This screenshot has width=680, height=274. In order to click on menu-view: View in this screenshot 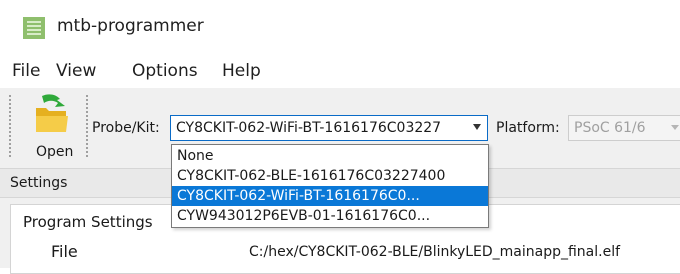, I will do `click(76, 71)`.